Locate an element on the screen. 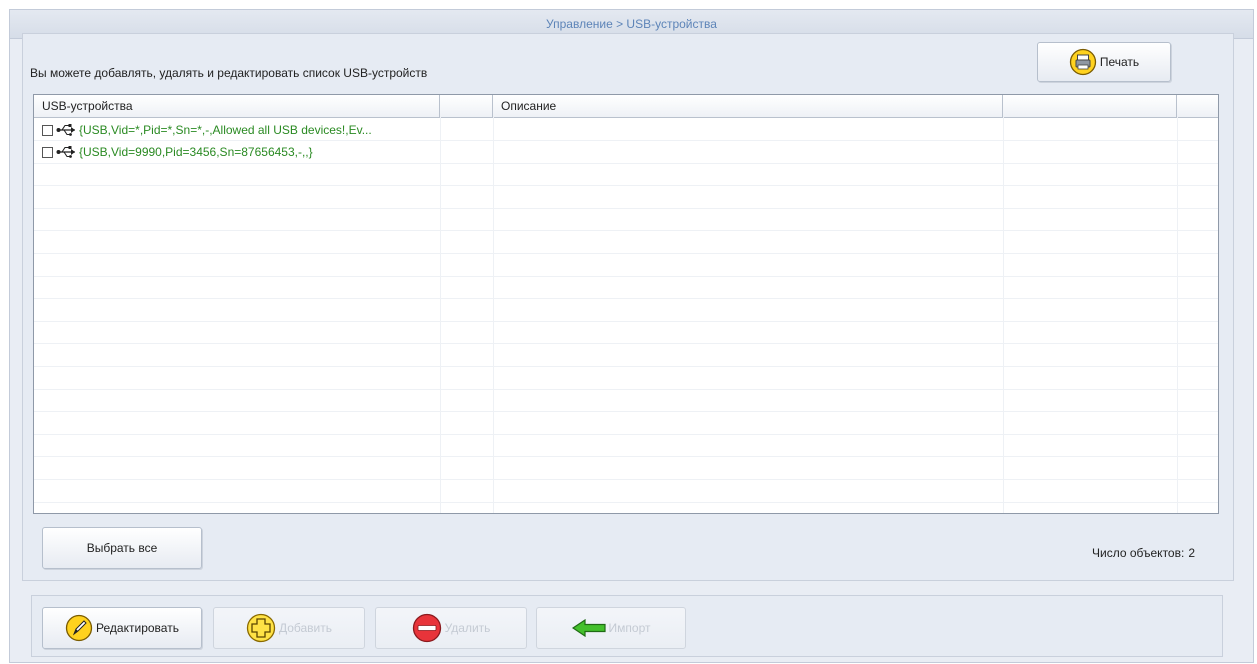 The width and height of the screenshot is (1257, 664). add-button: Добавить is located at coordinates (289, 628).